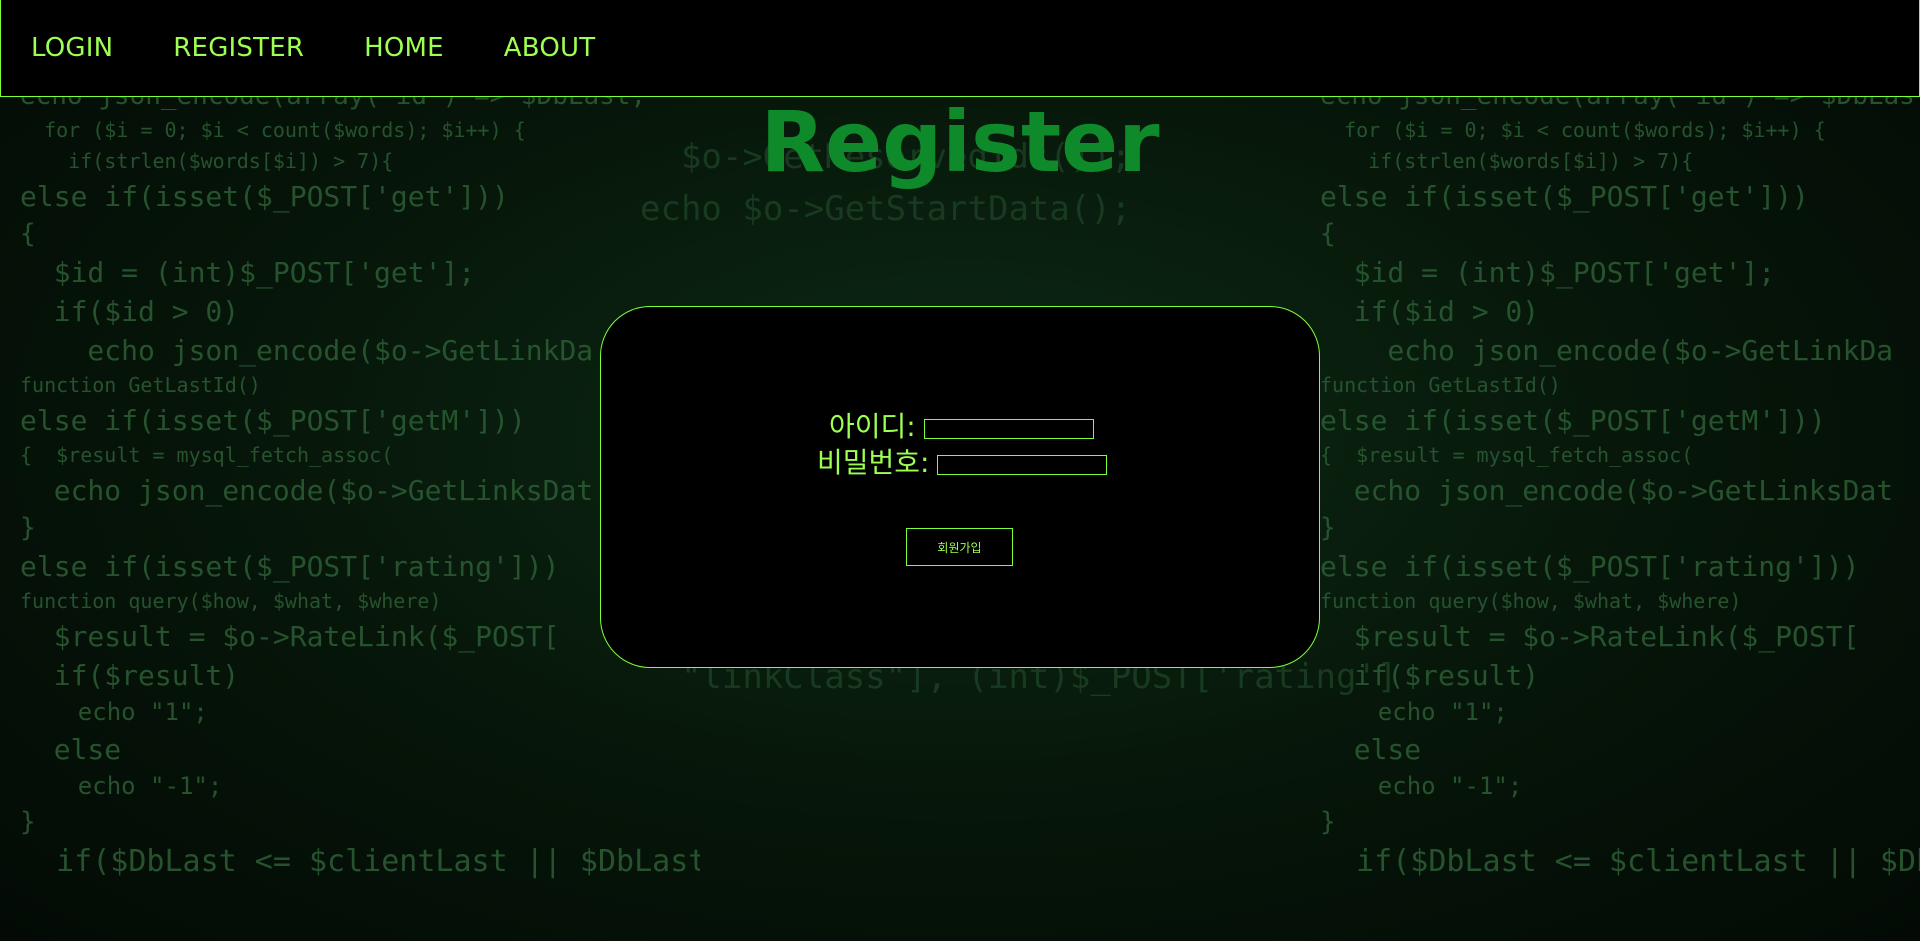  Describe the element at coordinates (960, 48) in the screenshot. I see `top-navigation-bar: LOGIN REGISTER HOME ABOUT` at that location.